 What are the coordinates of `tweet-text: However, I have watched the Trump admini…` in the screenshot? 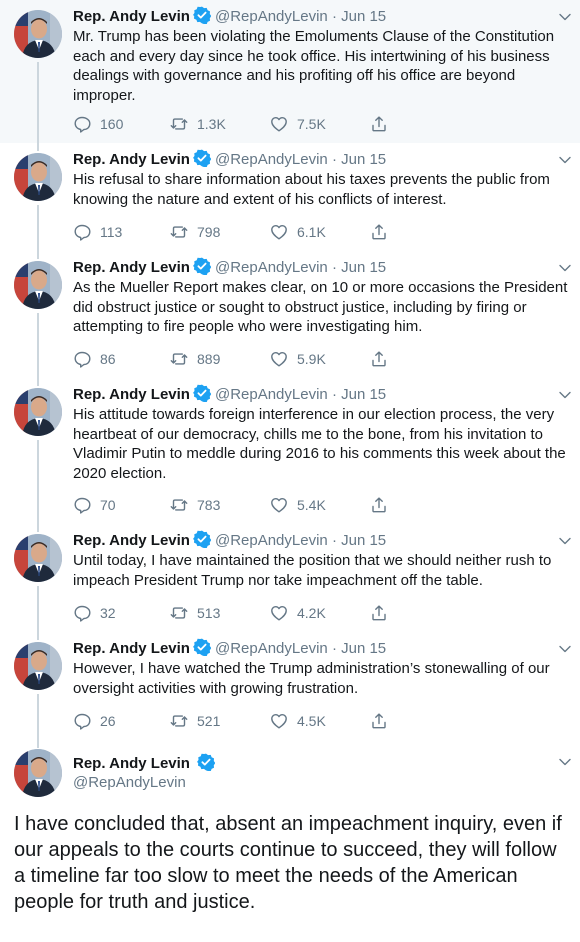 It's located at (311, 678).